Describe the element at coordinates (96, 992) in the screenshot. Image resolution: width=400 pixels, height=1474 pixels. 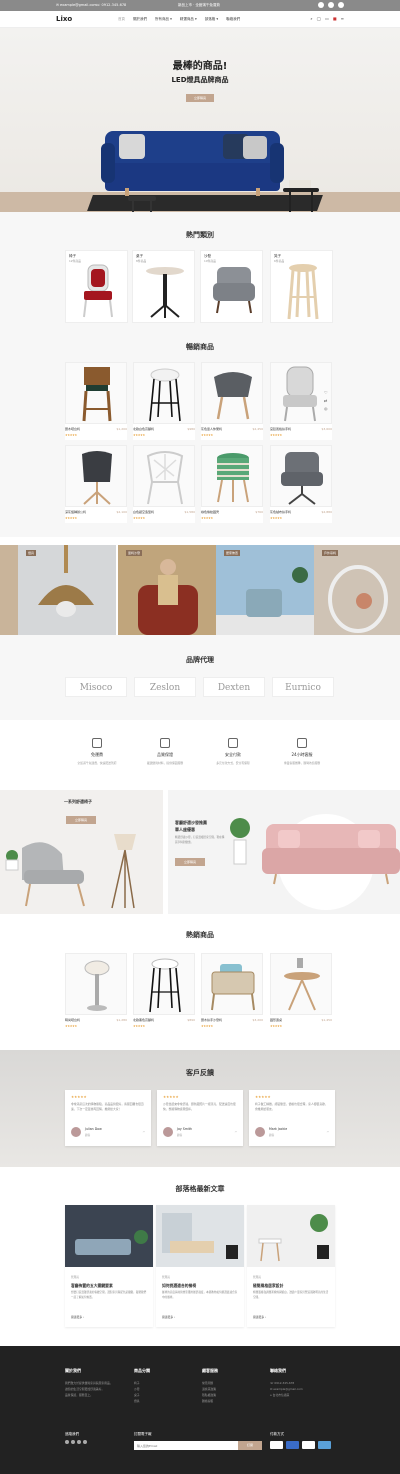
I see `product-card: 時尚吧台椅 $1,280 ★★★★★` at that location.